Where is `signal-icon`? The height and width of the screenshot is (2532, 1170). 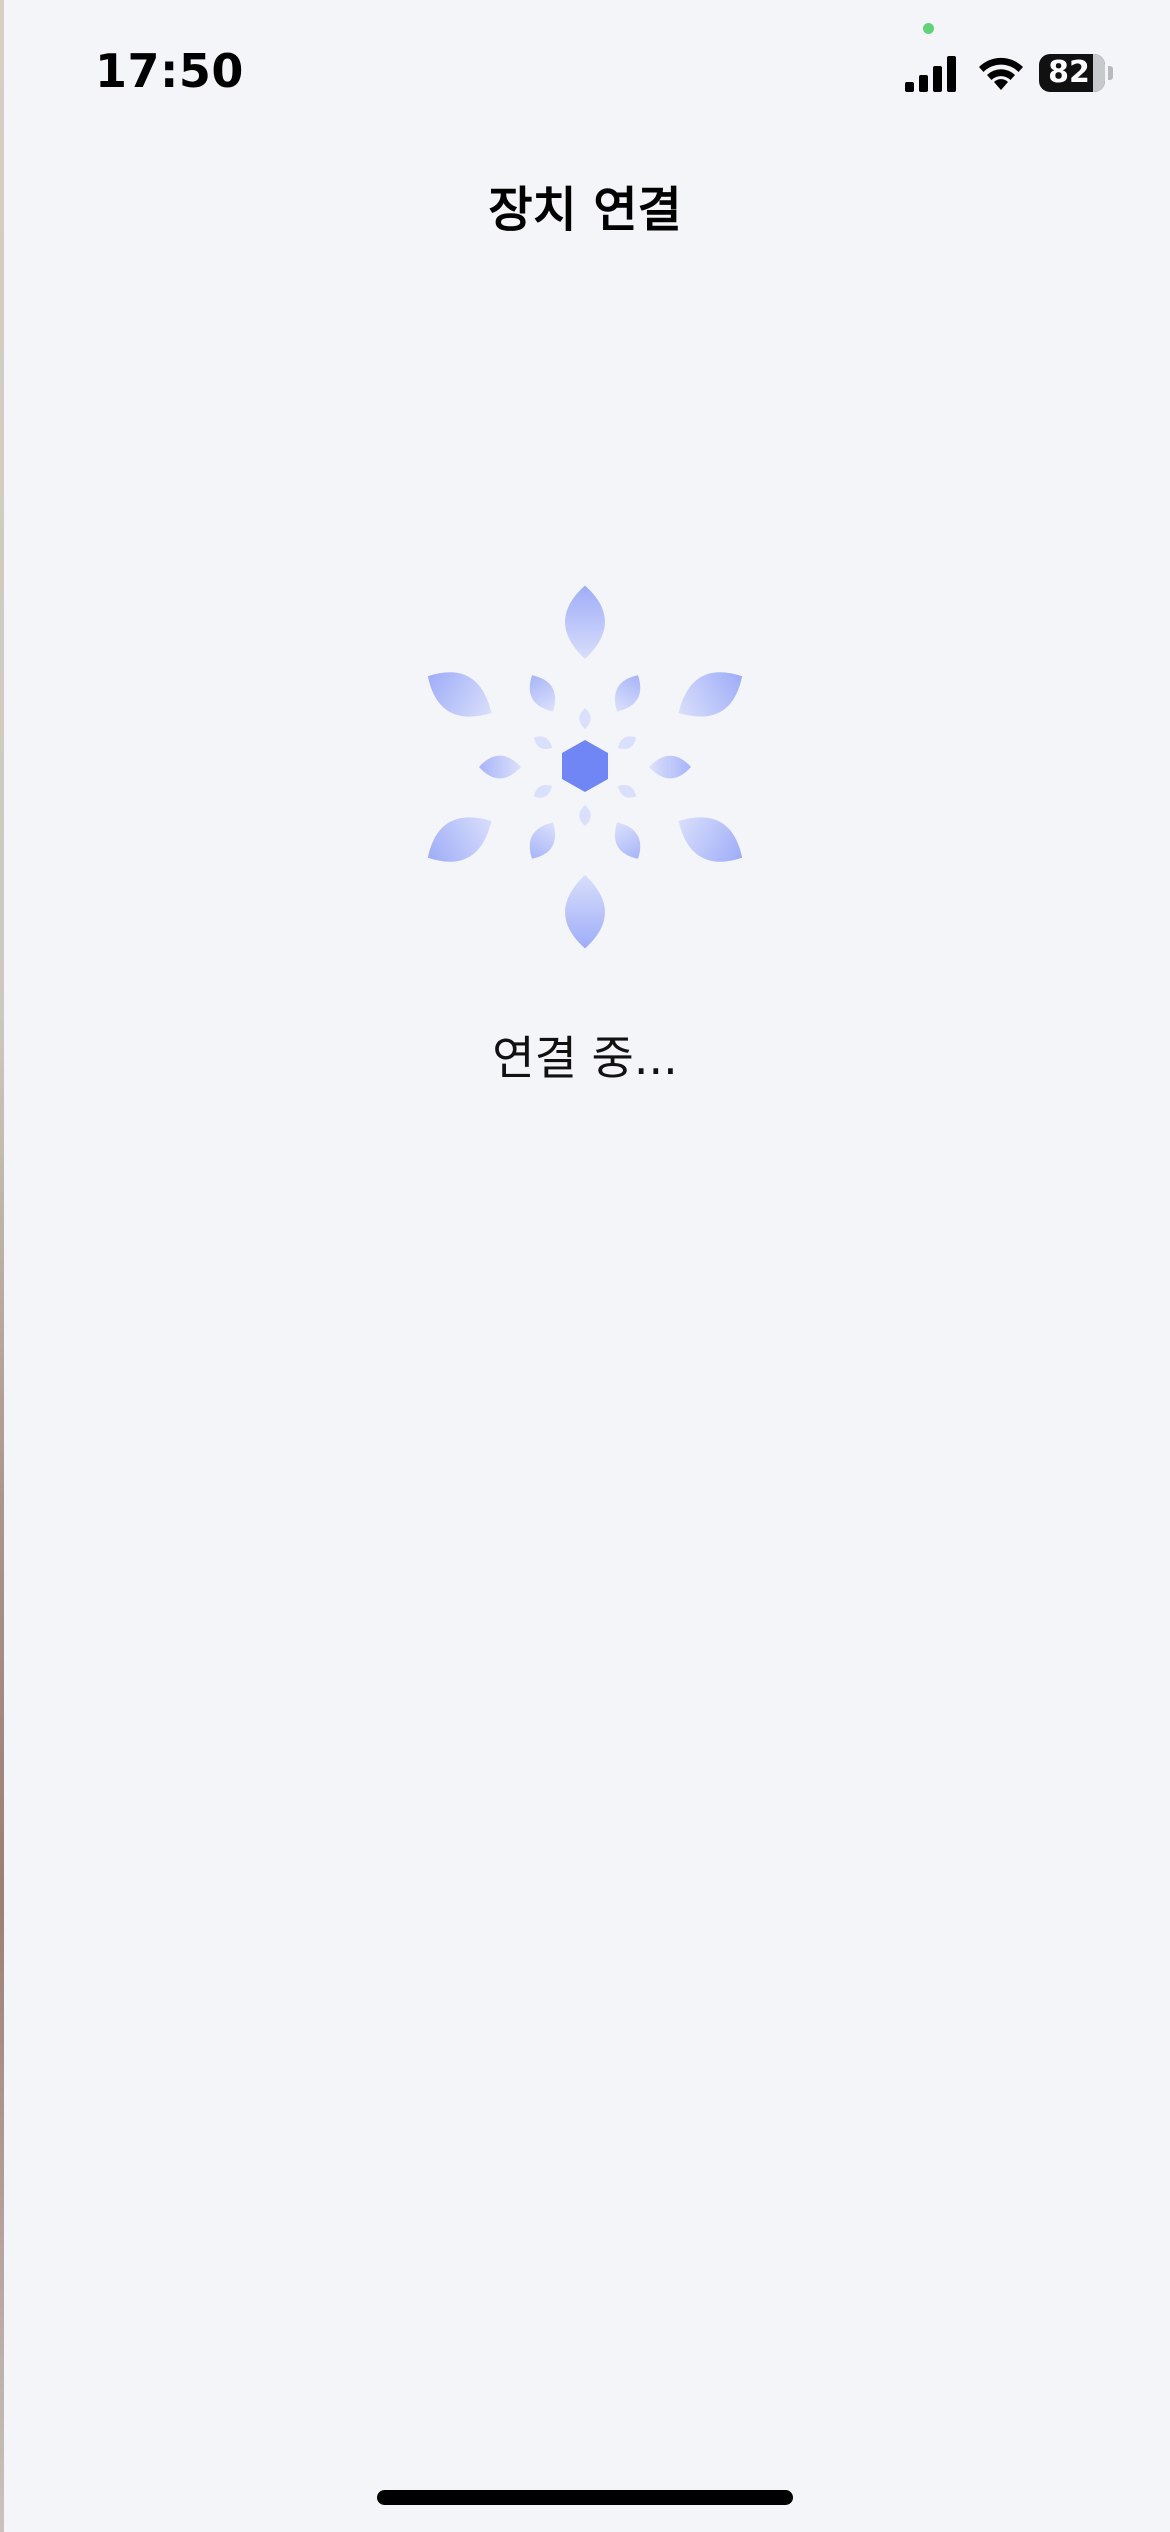 signal-icon is located at coordinates (930, 74).